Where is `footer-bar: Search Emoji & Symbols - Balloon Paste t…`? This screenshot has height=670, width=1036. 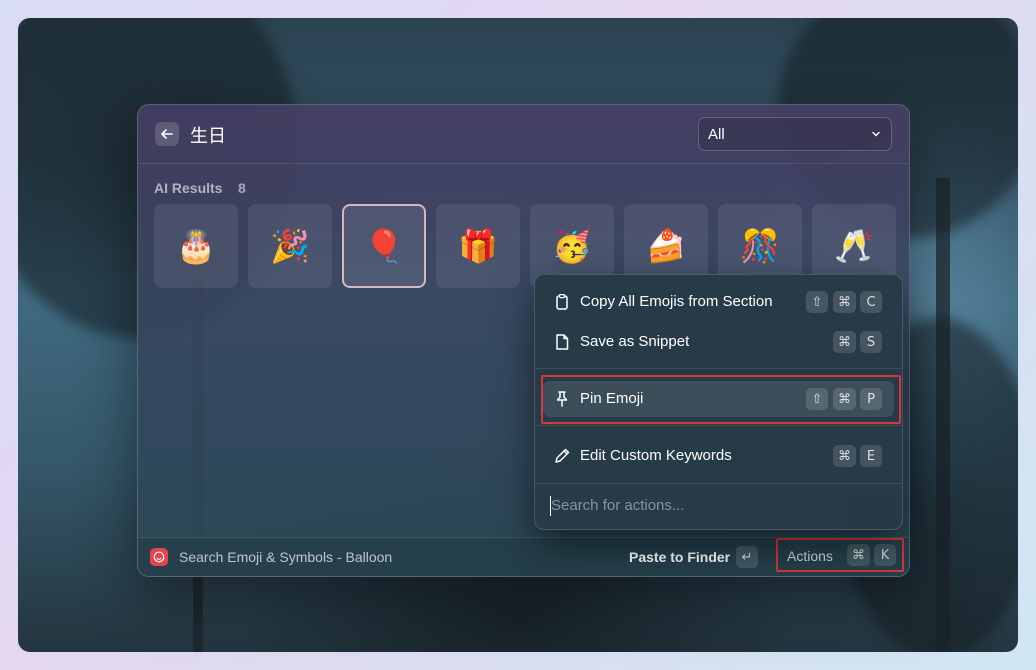
footer-bar: Search Emoji & Symbols - Balloon Paste t… is located at coordinates (523, 556).